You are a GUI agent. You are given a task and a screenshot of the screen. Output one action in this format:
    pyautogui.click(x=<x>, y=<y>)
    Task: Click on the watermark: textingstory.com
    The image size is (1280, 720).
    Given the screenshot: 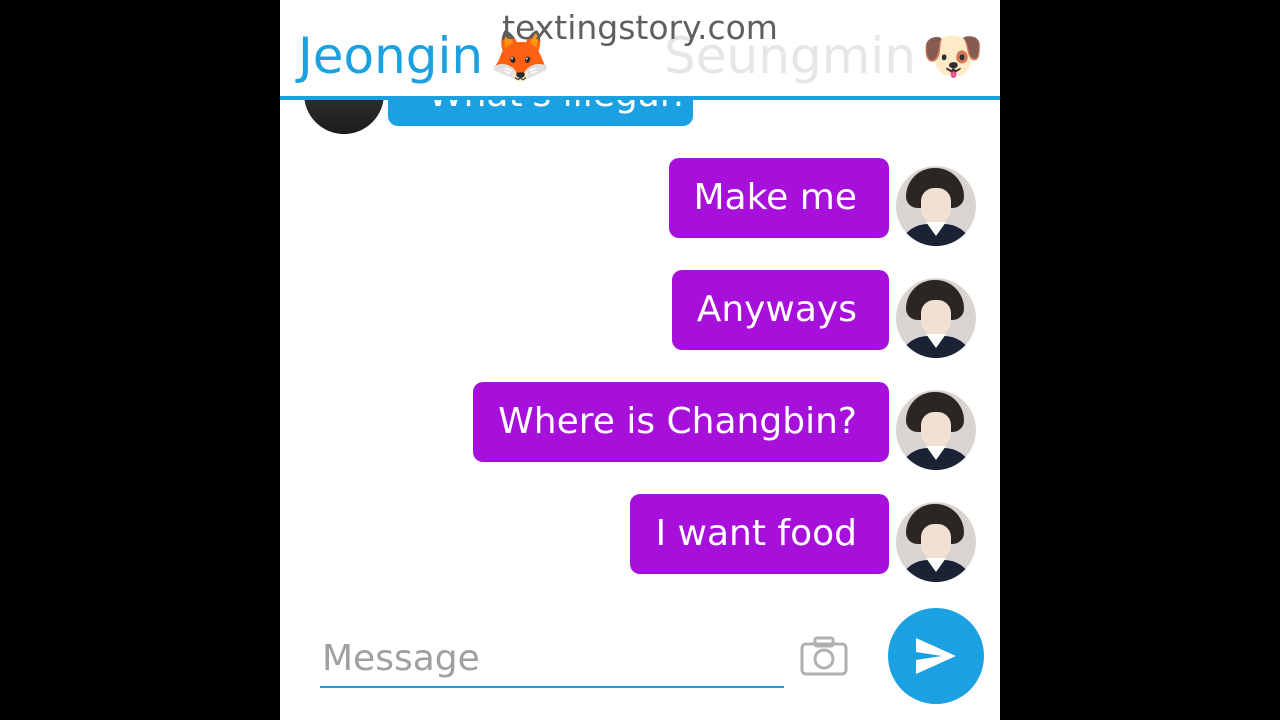 What is the action you would take?
    pyautogui.click(x=640, y=27)
    